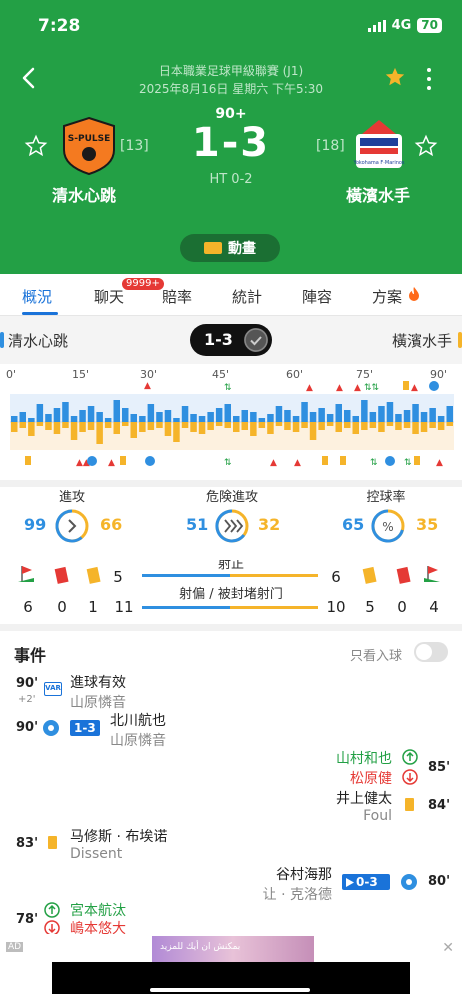 The height and width of the screenshot is (1000, 462). I want to click on goal-assist: 山原憐音, so click(138, 740).